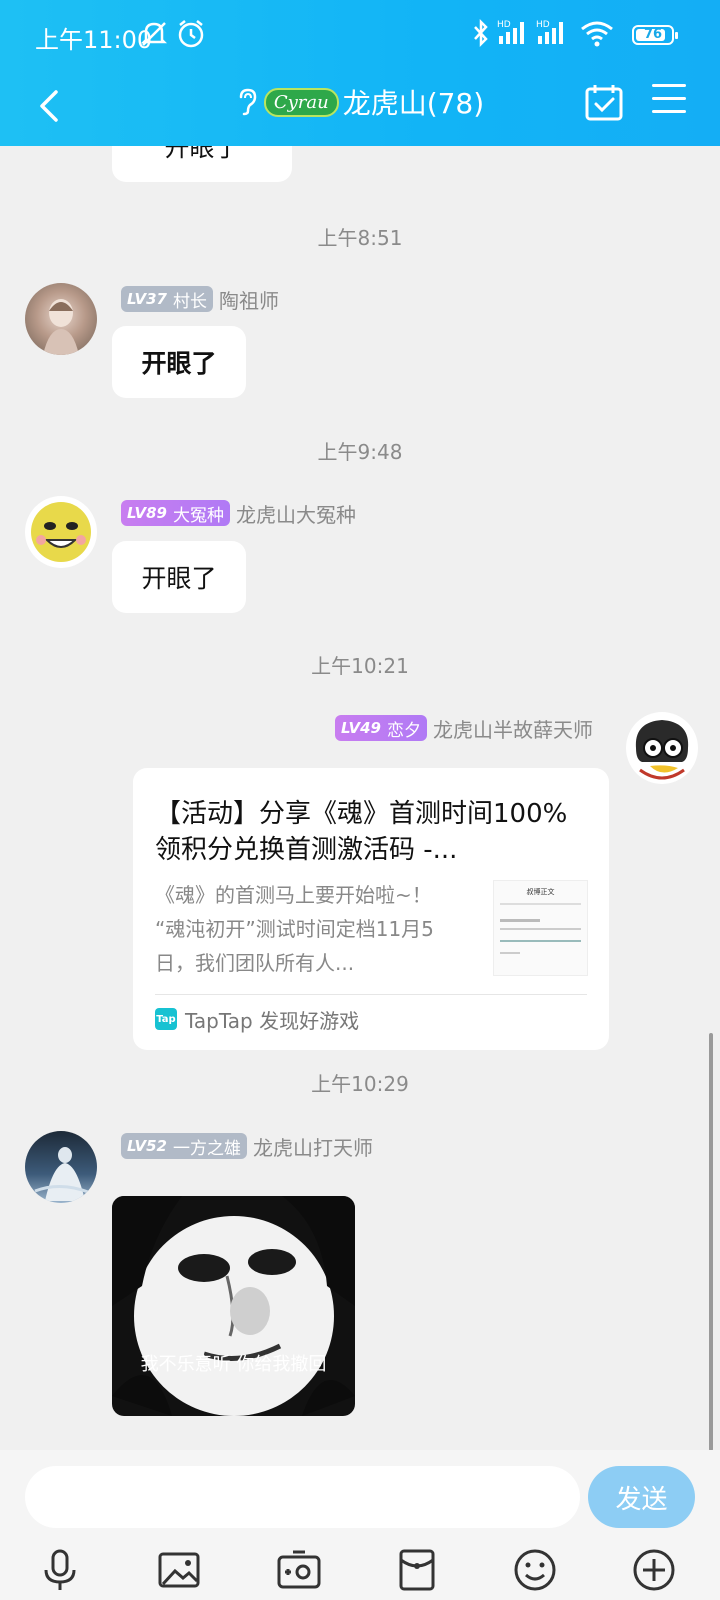 The width and height of the screenshot is (720, 1600). I want to click on group-name: 龙虎山(78), so click(413, 103).